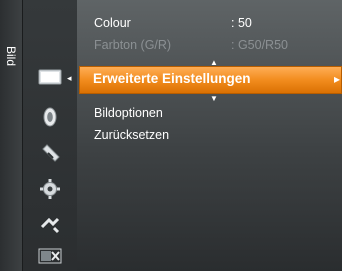 This screenshot has height=271, width=342. Describe the element at coordinates (50, 77) in the screenshot. I see `picture-icon` at that location.